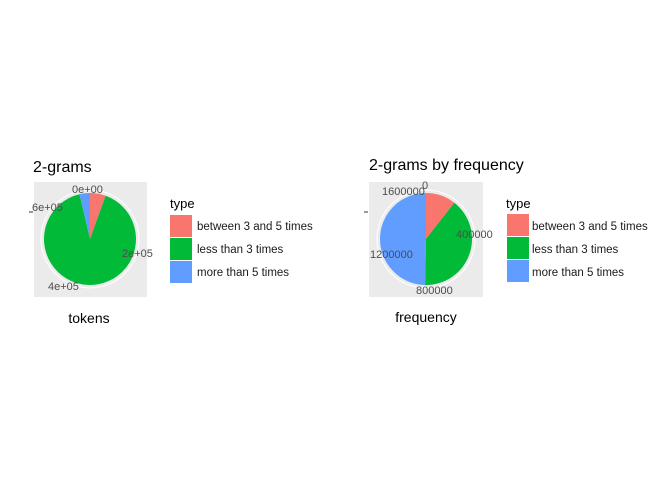  What do you see at coordinates (240, 250) in the screenshot?
I see `chart-1-legend-label-1: less than 3 times` at bounding box center [240, 250].